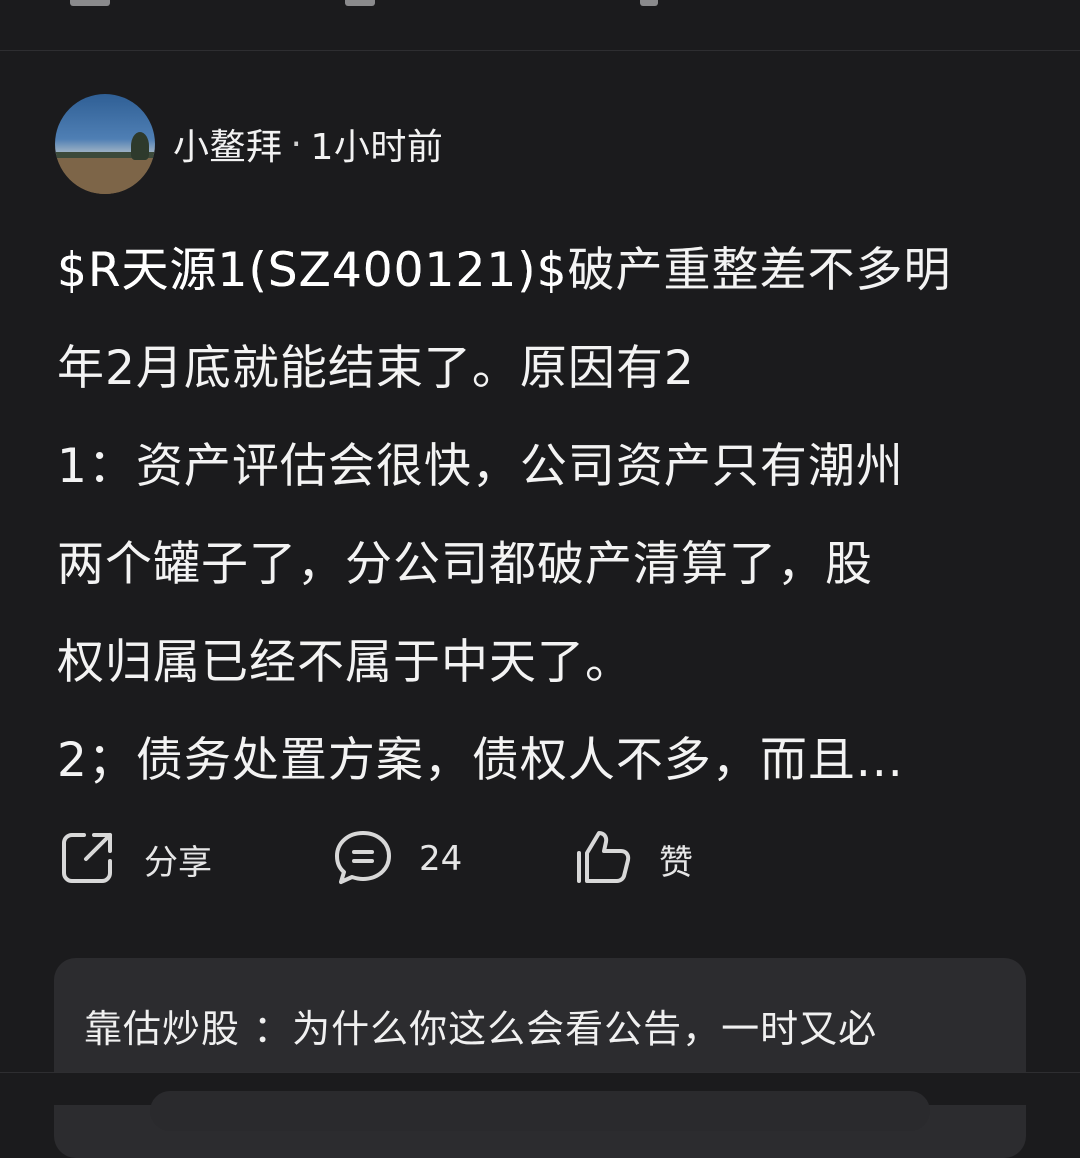 Image resolution: width=1080 pixels, height=1158 pixels. I want to click on author-row: 小鳌拜 · 1小时前, so click(249, 144).